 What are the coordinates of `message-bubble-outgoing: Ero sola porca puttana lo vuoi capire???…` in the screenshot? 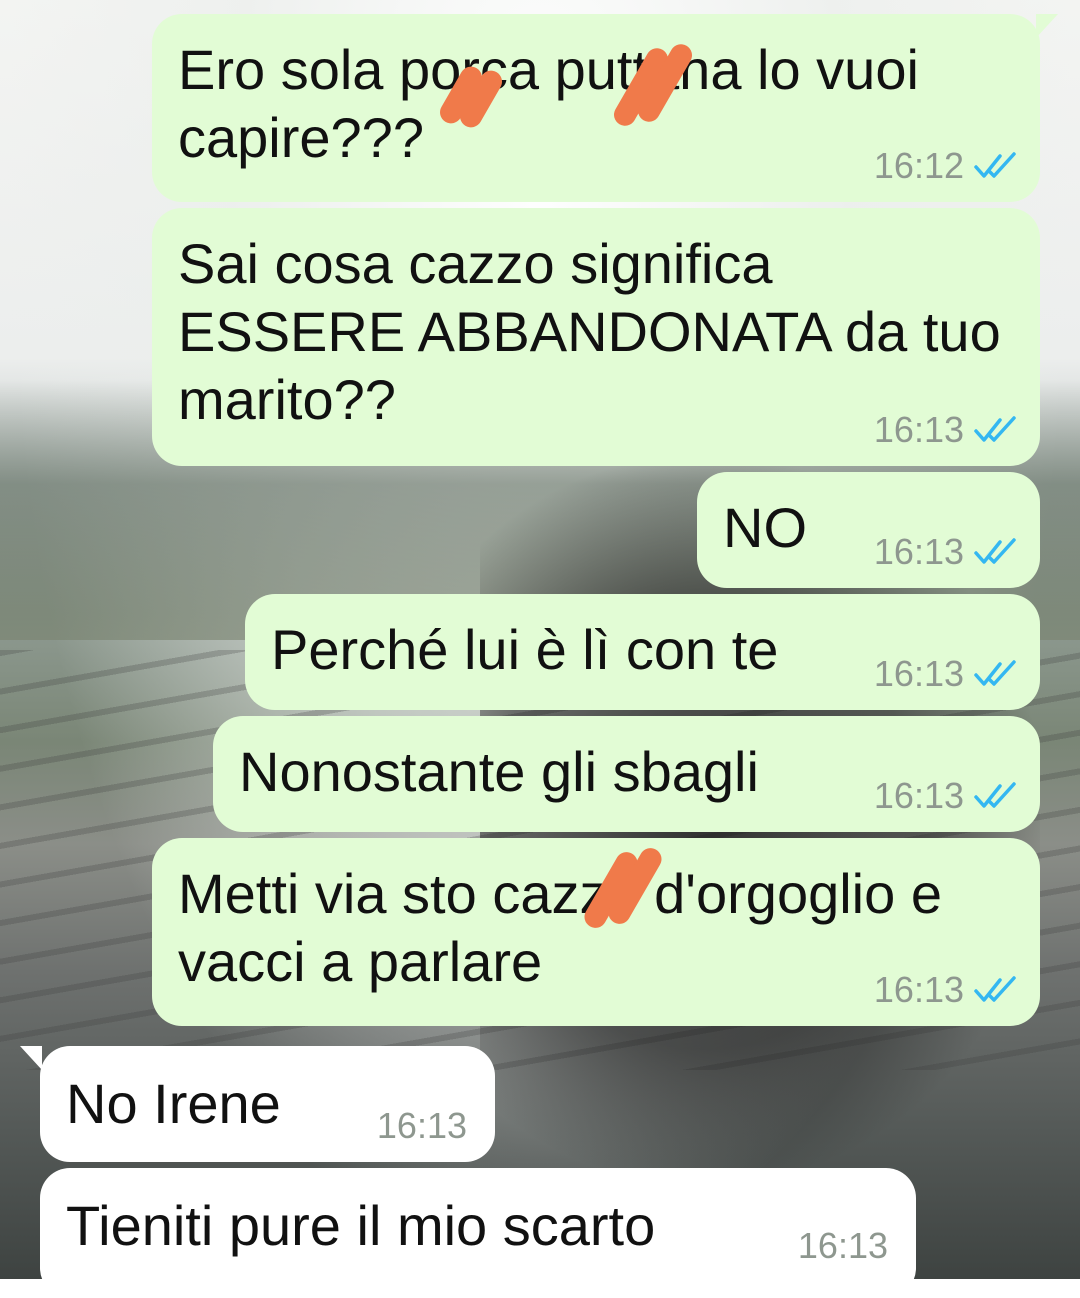 It's located at (596, 108).